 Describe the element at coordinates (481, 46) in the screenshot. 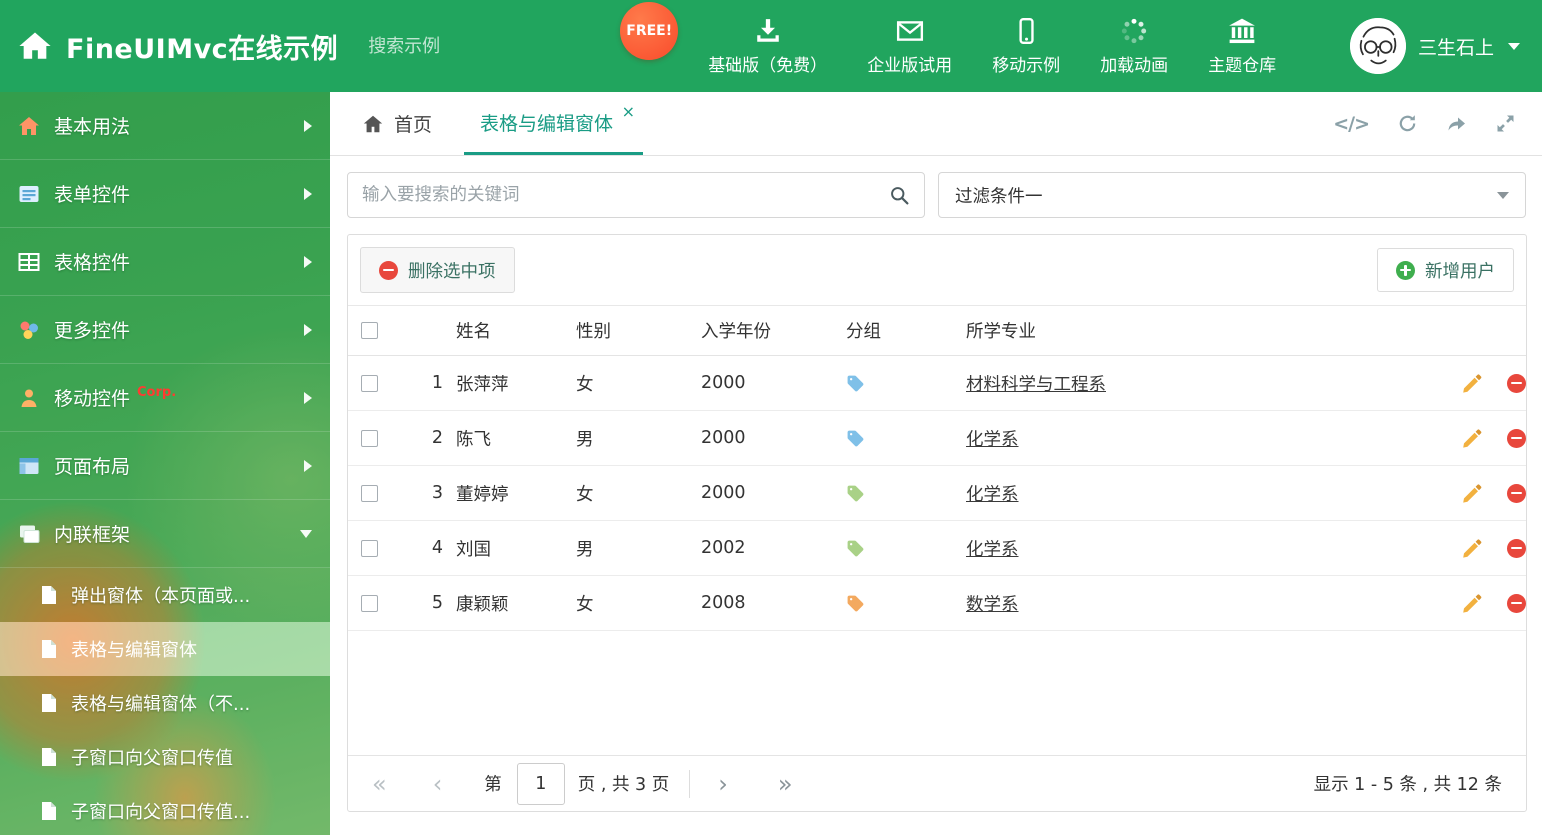

I see `header-search-input` at that location.